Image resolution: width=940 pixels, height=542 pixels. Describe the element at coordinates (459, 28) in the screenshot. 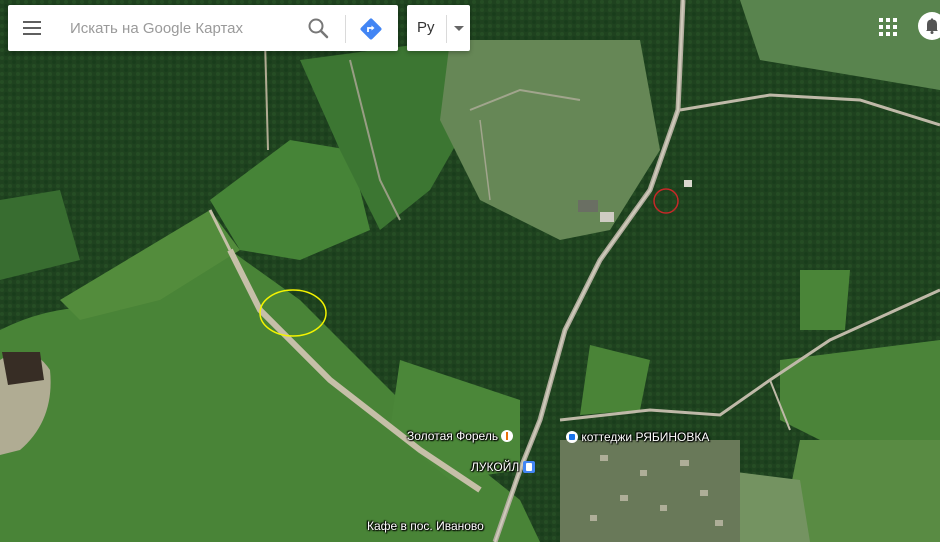

I see `chevron-down-icon` at that location.